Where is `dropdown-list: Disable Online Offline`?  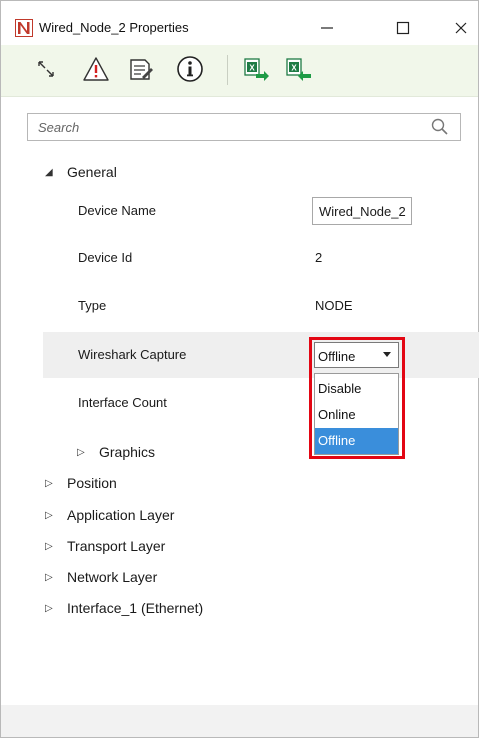
dropdown-list: Disable Online Offline is located at coordinates (356, 414).